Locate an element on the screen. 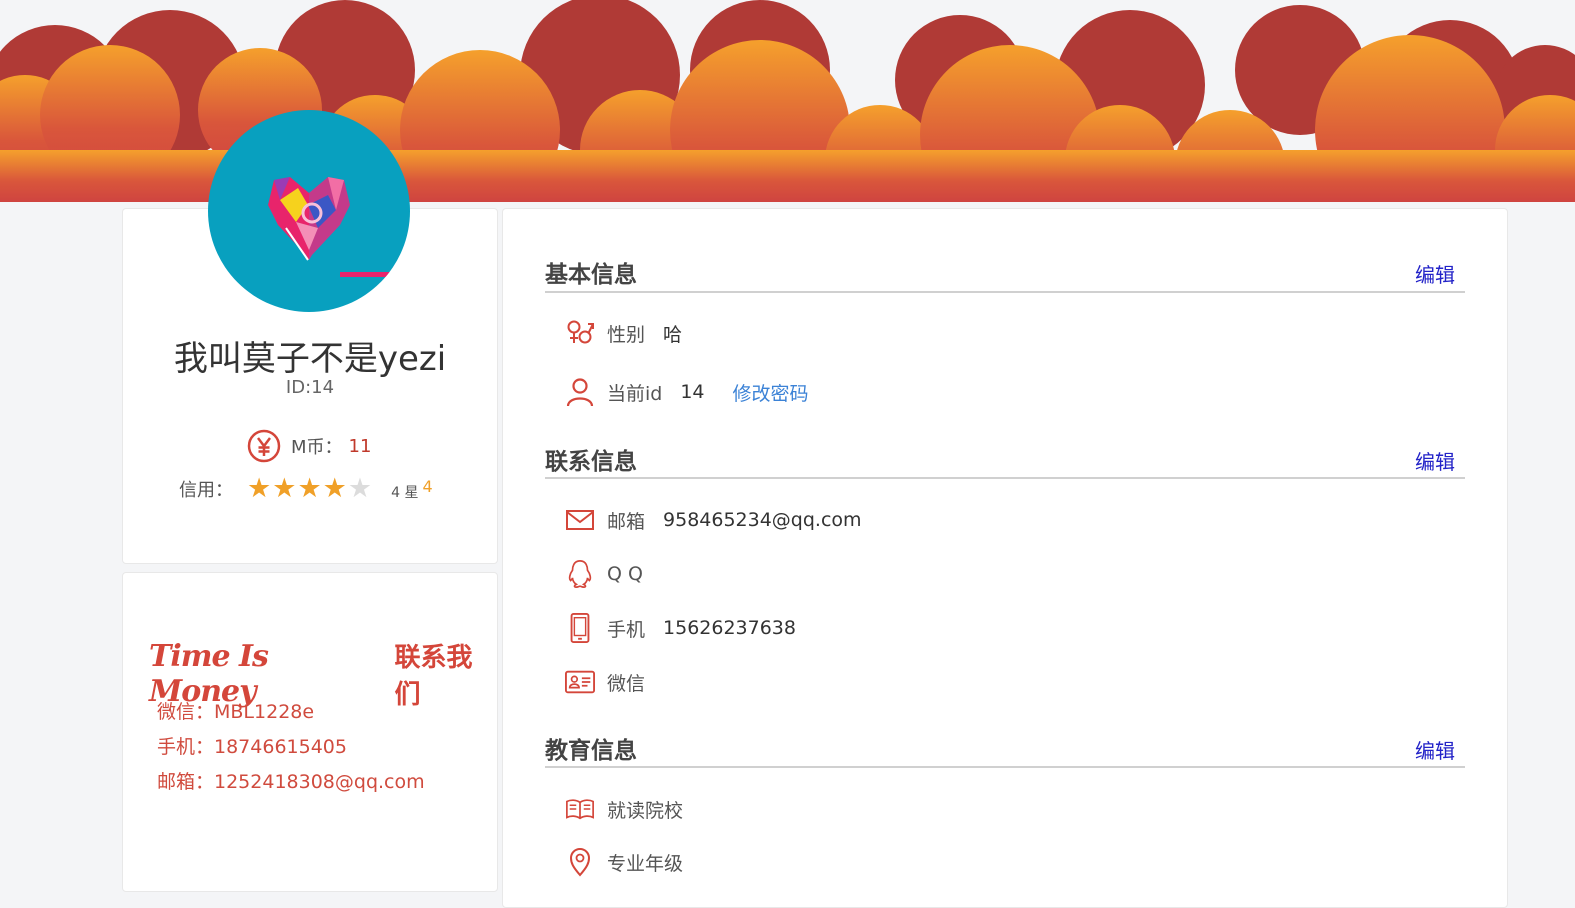 This screenshot has width=1575, height=908. id-card-icon is located at coordinates (580, 682).